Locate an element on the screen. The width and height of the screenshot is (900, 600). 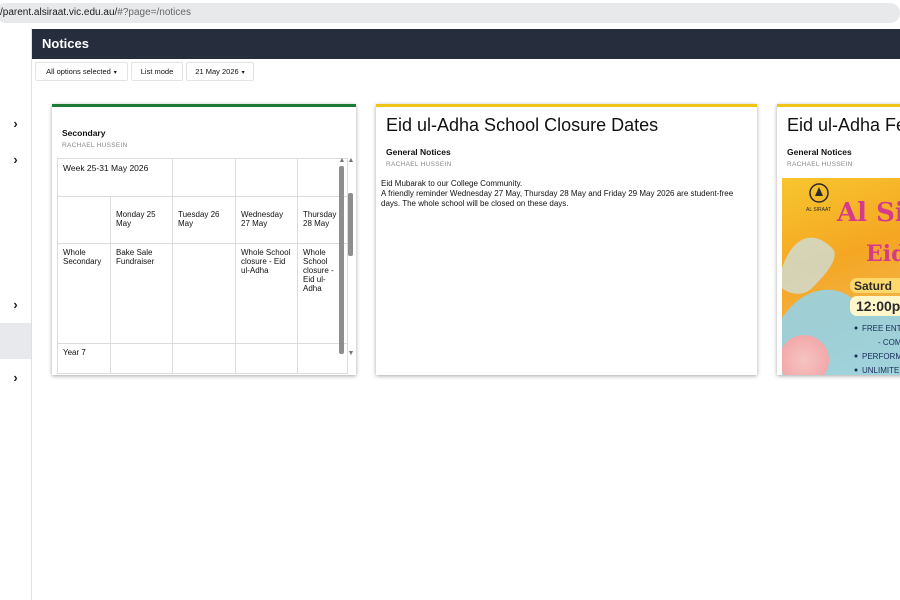
calendar-scrollbar: ▲ ▲ ▼ is located at coordinates (346, 258).